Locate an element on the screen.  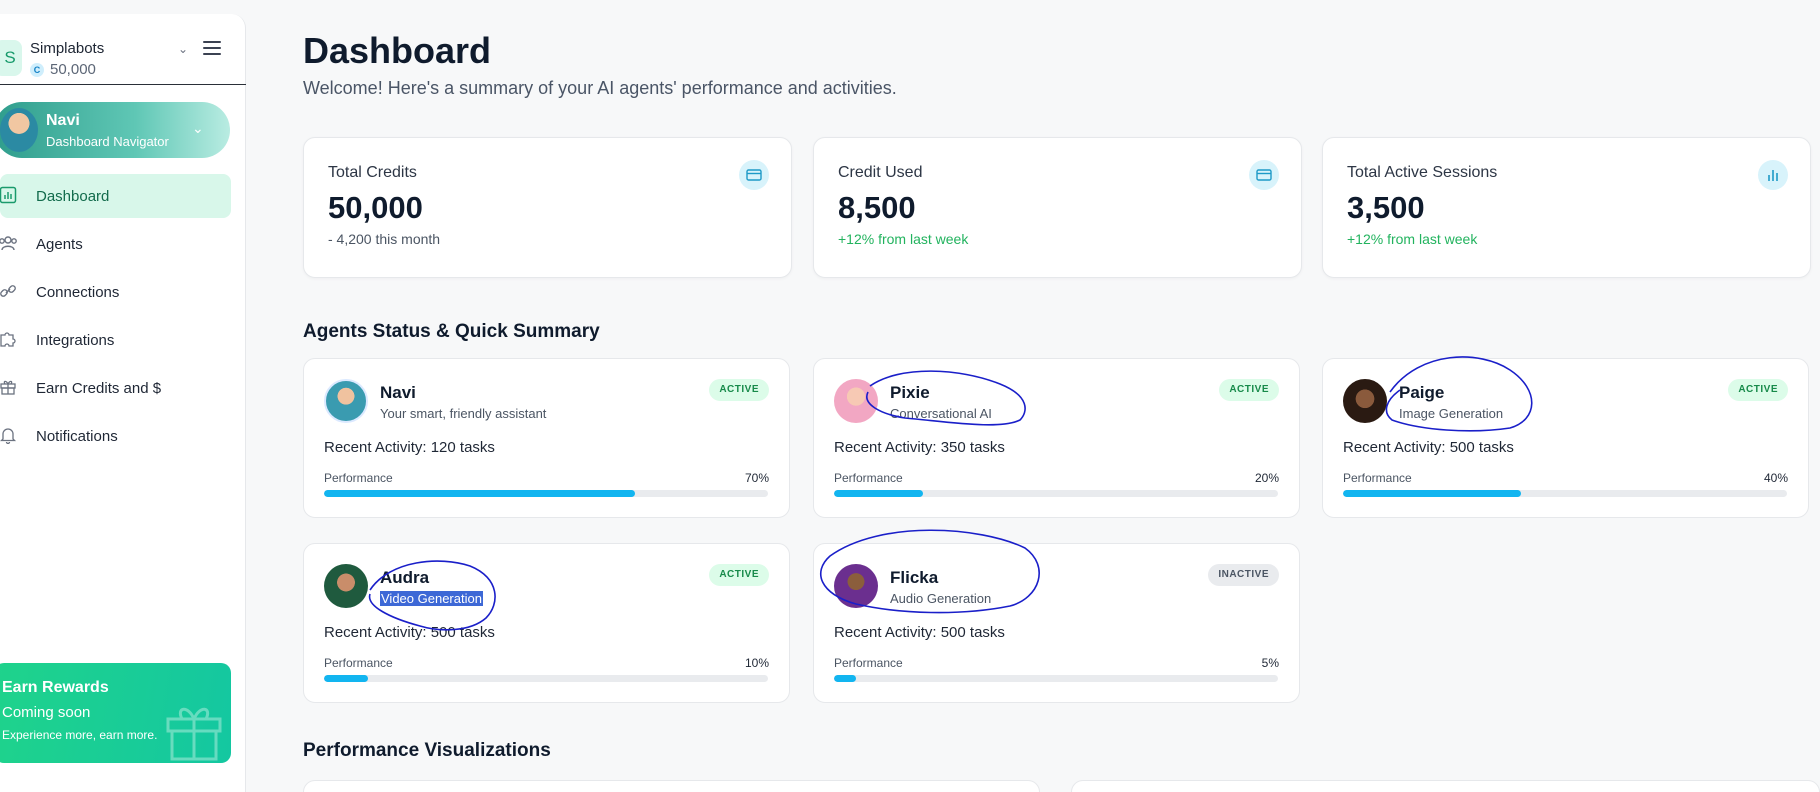
sidebar-item-integrations: Integrations is located at coordinates (123, 340).